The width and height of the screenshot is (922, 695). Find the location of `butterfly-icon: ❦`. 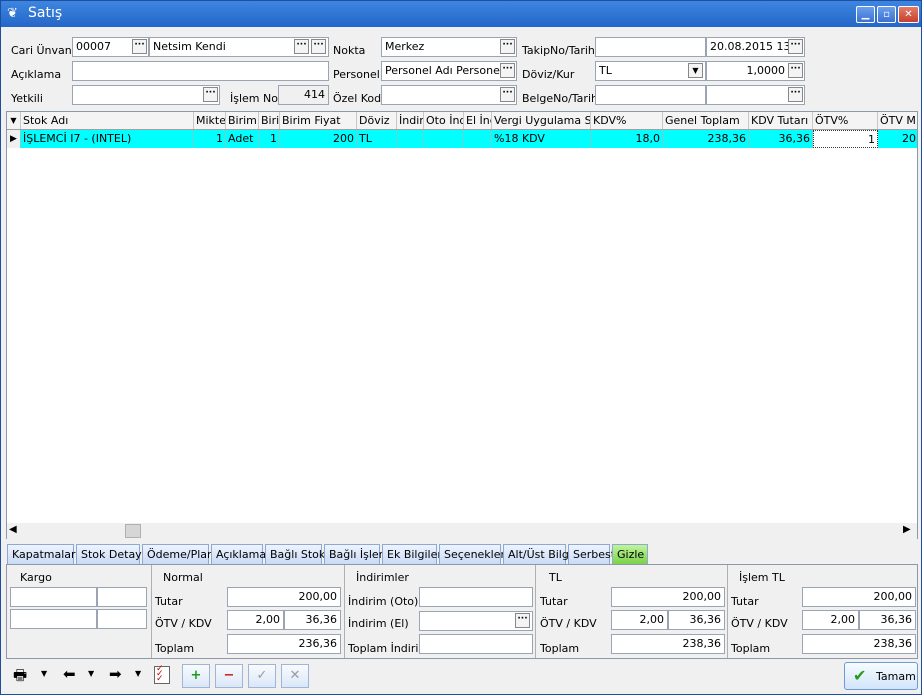

butterfly-icon: ❦ is located at coordinates (12, 13).